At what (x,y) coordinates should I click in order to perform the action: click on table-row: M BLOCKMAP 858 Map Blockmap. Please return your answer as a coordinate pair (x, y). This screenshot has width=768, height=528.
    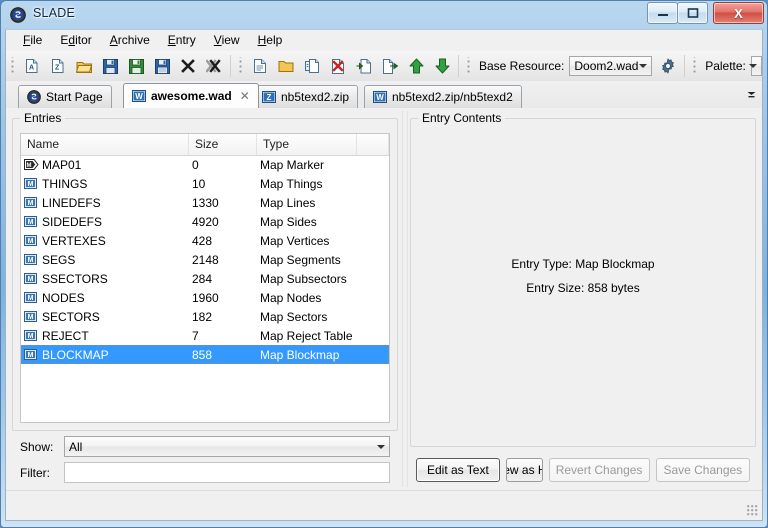
    Looking at the image, I should click on (205, 354).